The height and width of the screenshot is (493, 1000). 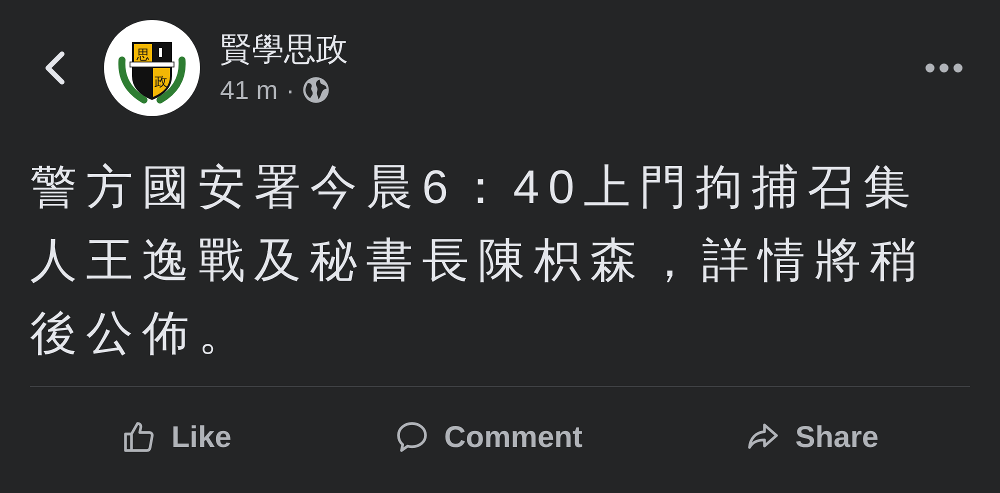 What do you see at coordinates (161, 82) in the screenshot?
I see `crest-character: 政` at bounding box center [161, 82].